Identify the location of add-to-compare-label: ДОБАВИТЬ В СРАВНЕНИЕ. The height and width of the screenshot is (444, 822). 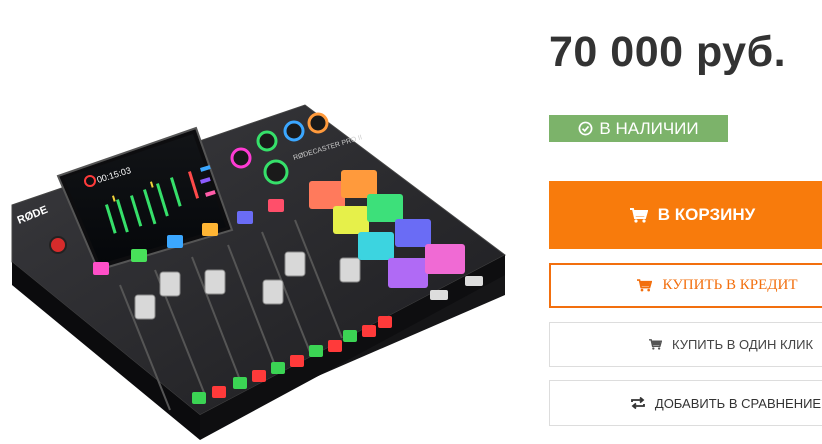
(738, 403).